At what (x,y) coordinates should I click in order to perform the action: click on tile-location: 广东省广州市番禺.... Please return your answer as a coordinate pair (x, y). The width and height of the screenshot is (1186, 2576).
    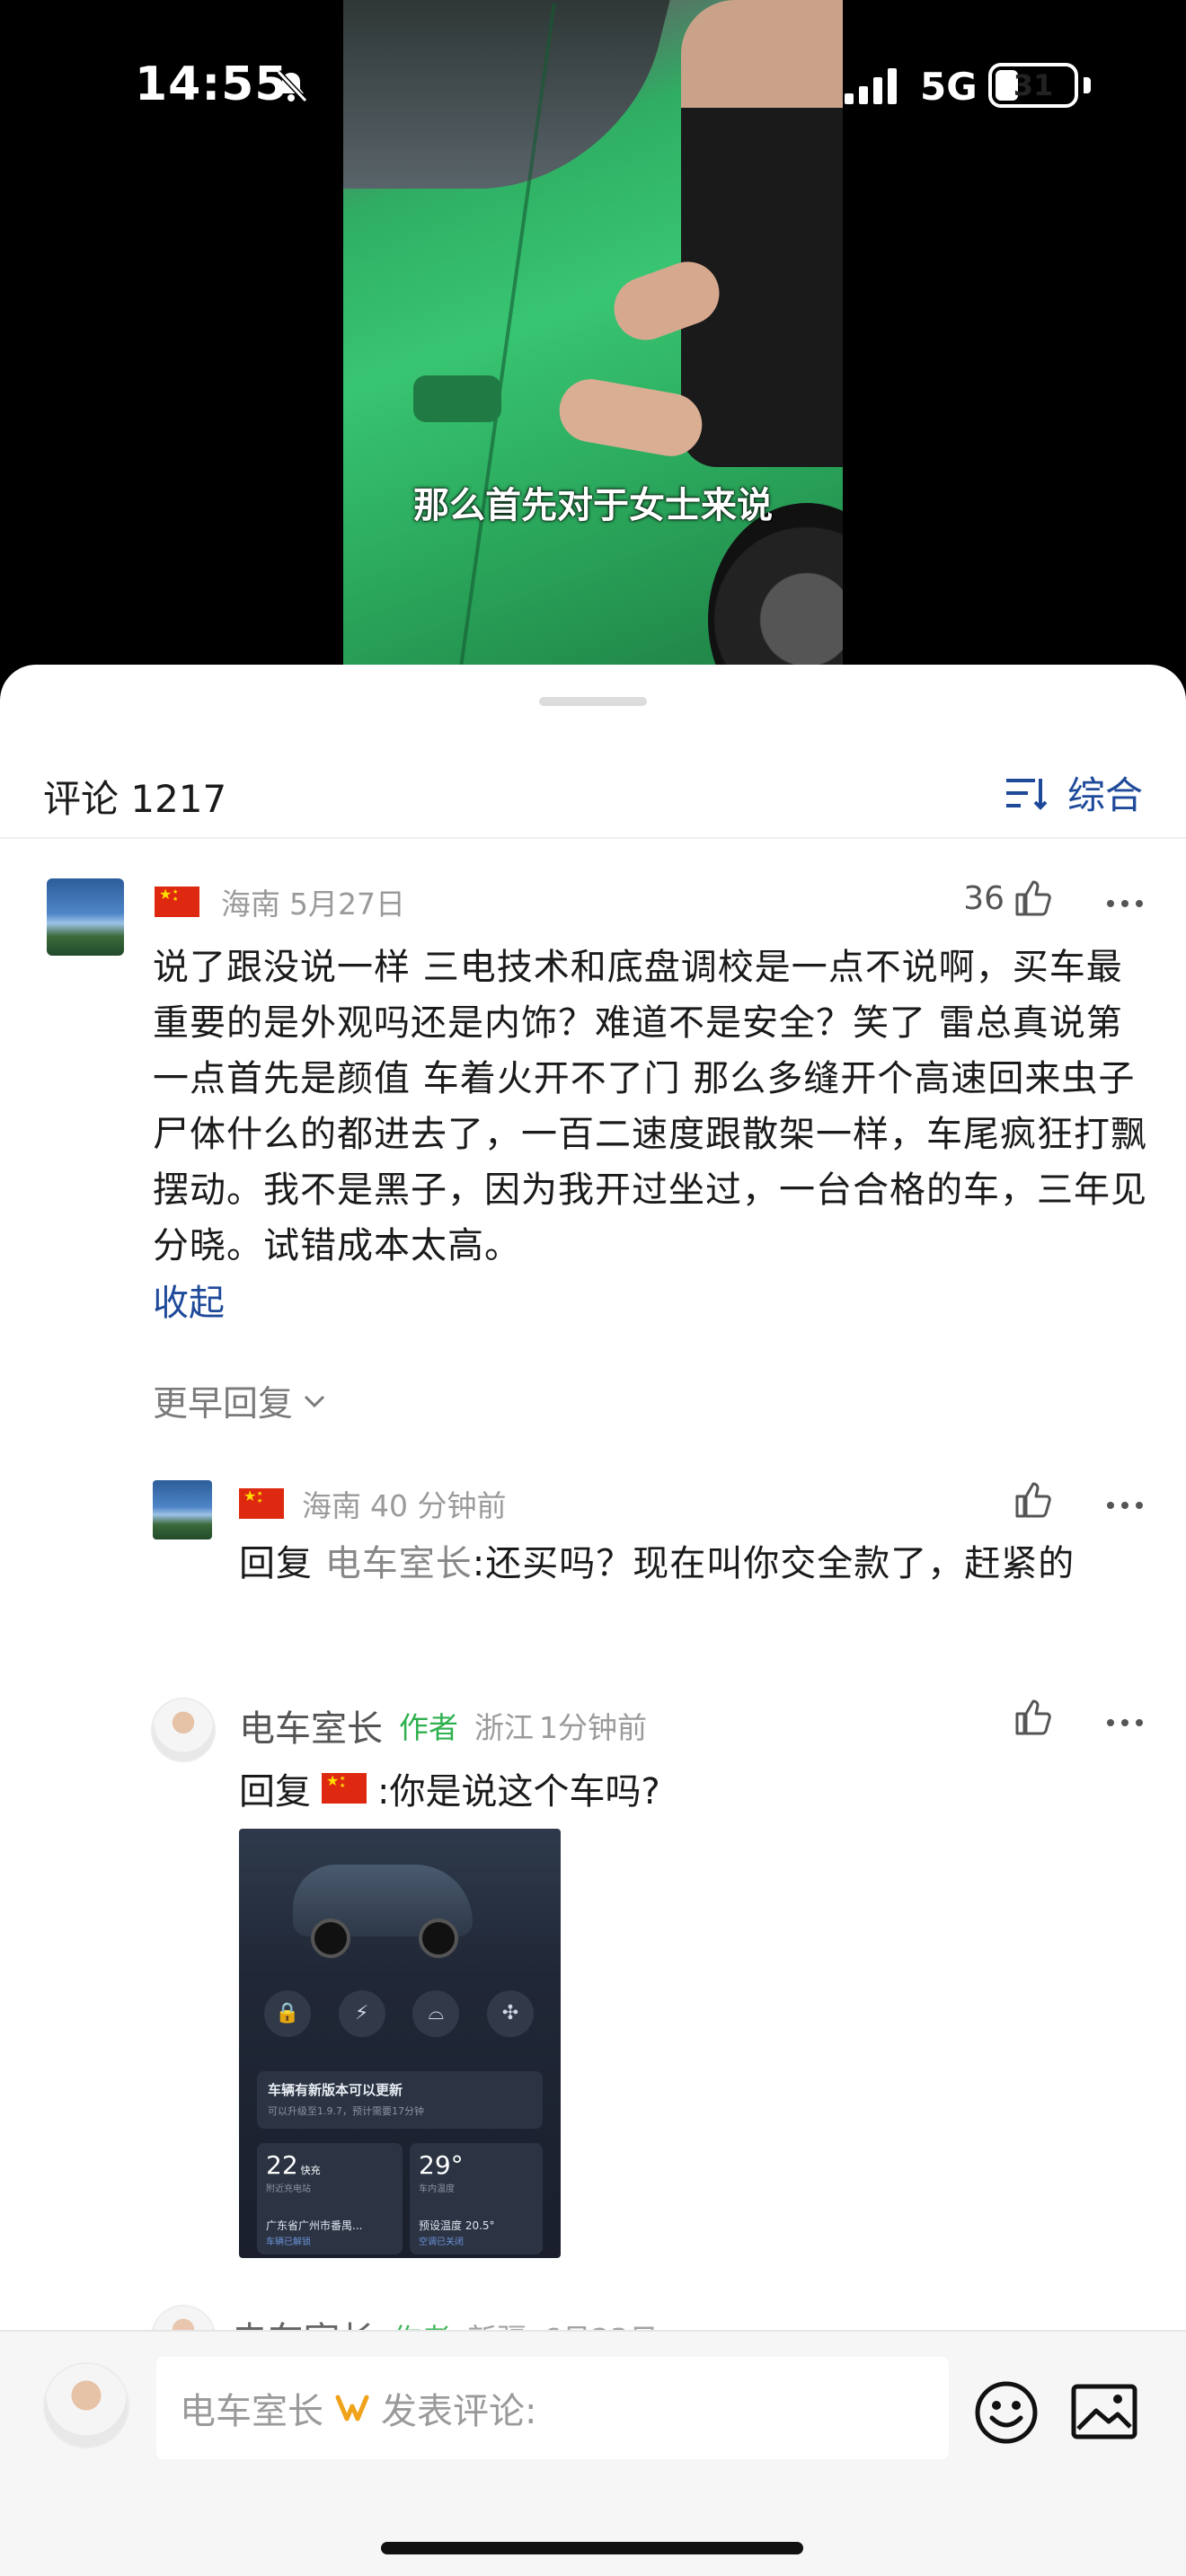
    Looking at the image, I should click on (314, 2225).